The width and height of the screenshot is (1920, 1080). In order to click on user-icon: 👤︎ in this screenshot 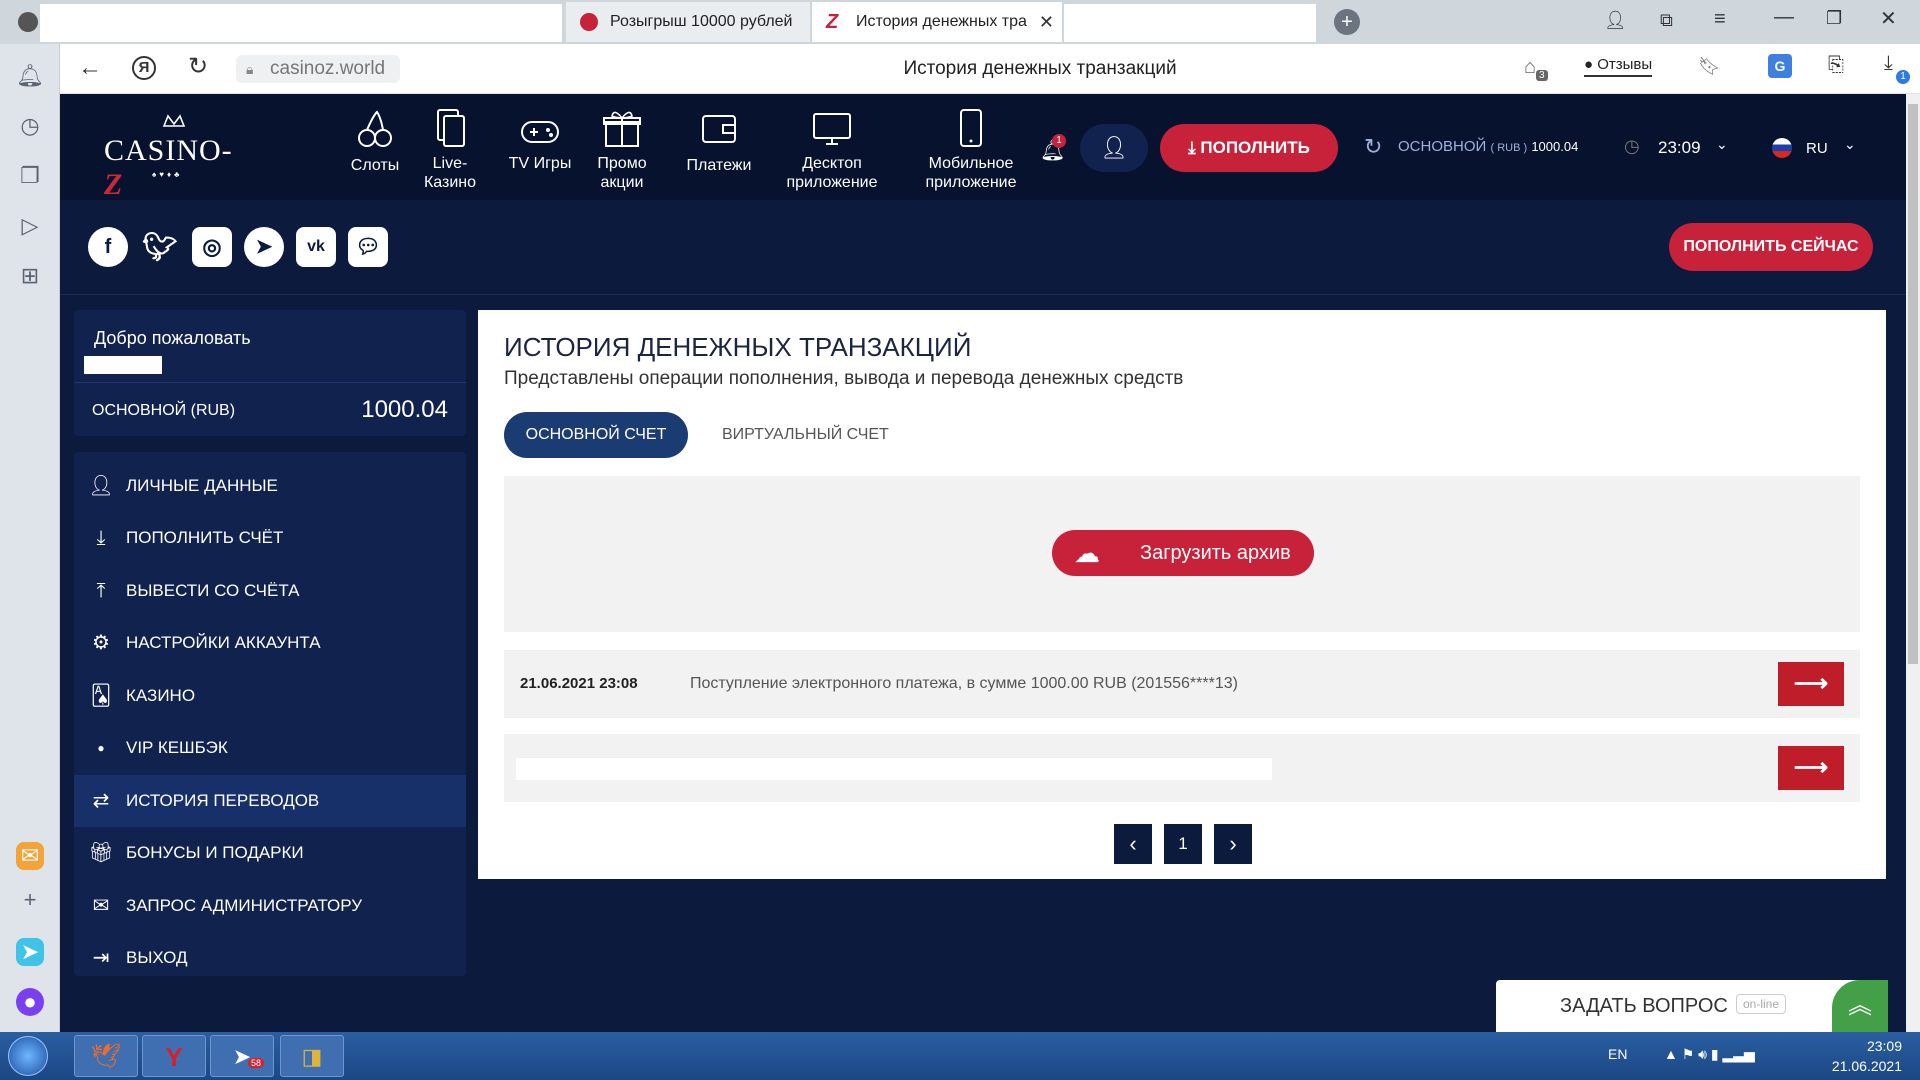, I will do `click(1114, 148)`.